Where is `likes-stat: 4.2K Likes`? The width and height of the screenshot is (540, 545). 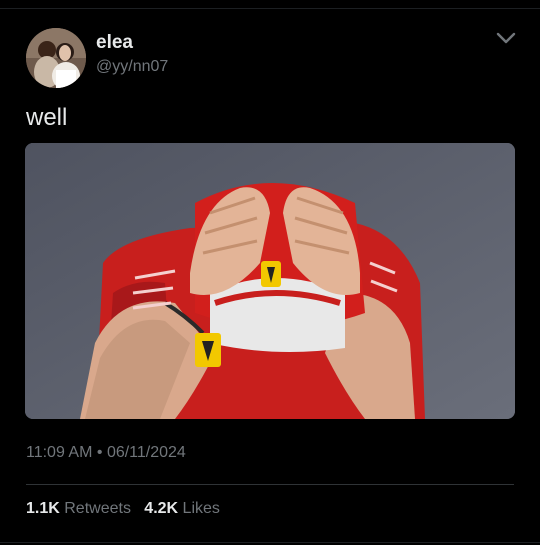
likes-stat: 4.2K Likes is located at coordinates (182, 508).